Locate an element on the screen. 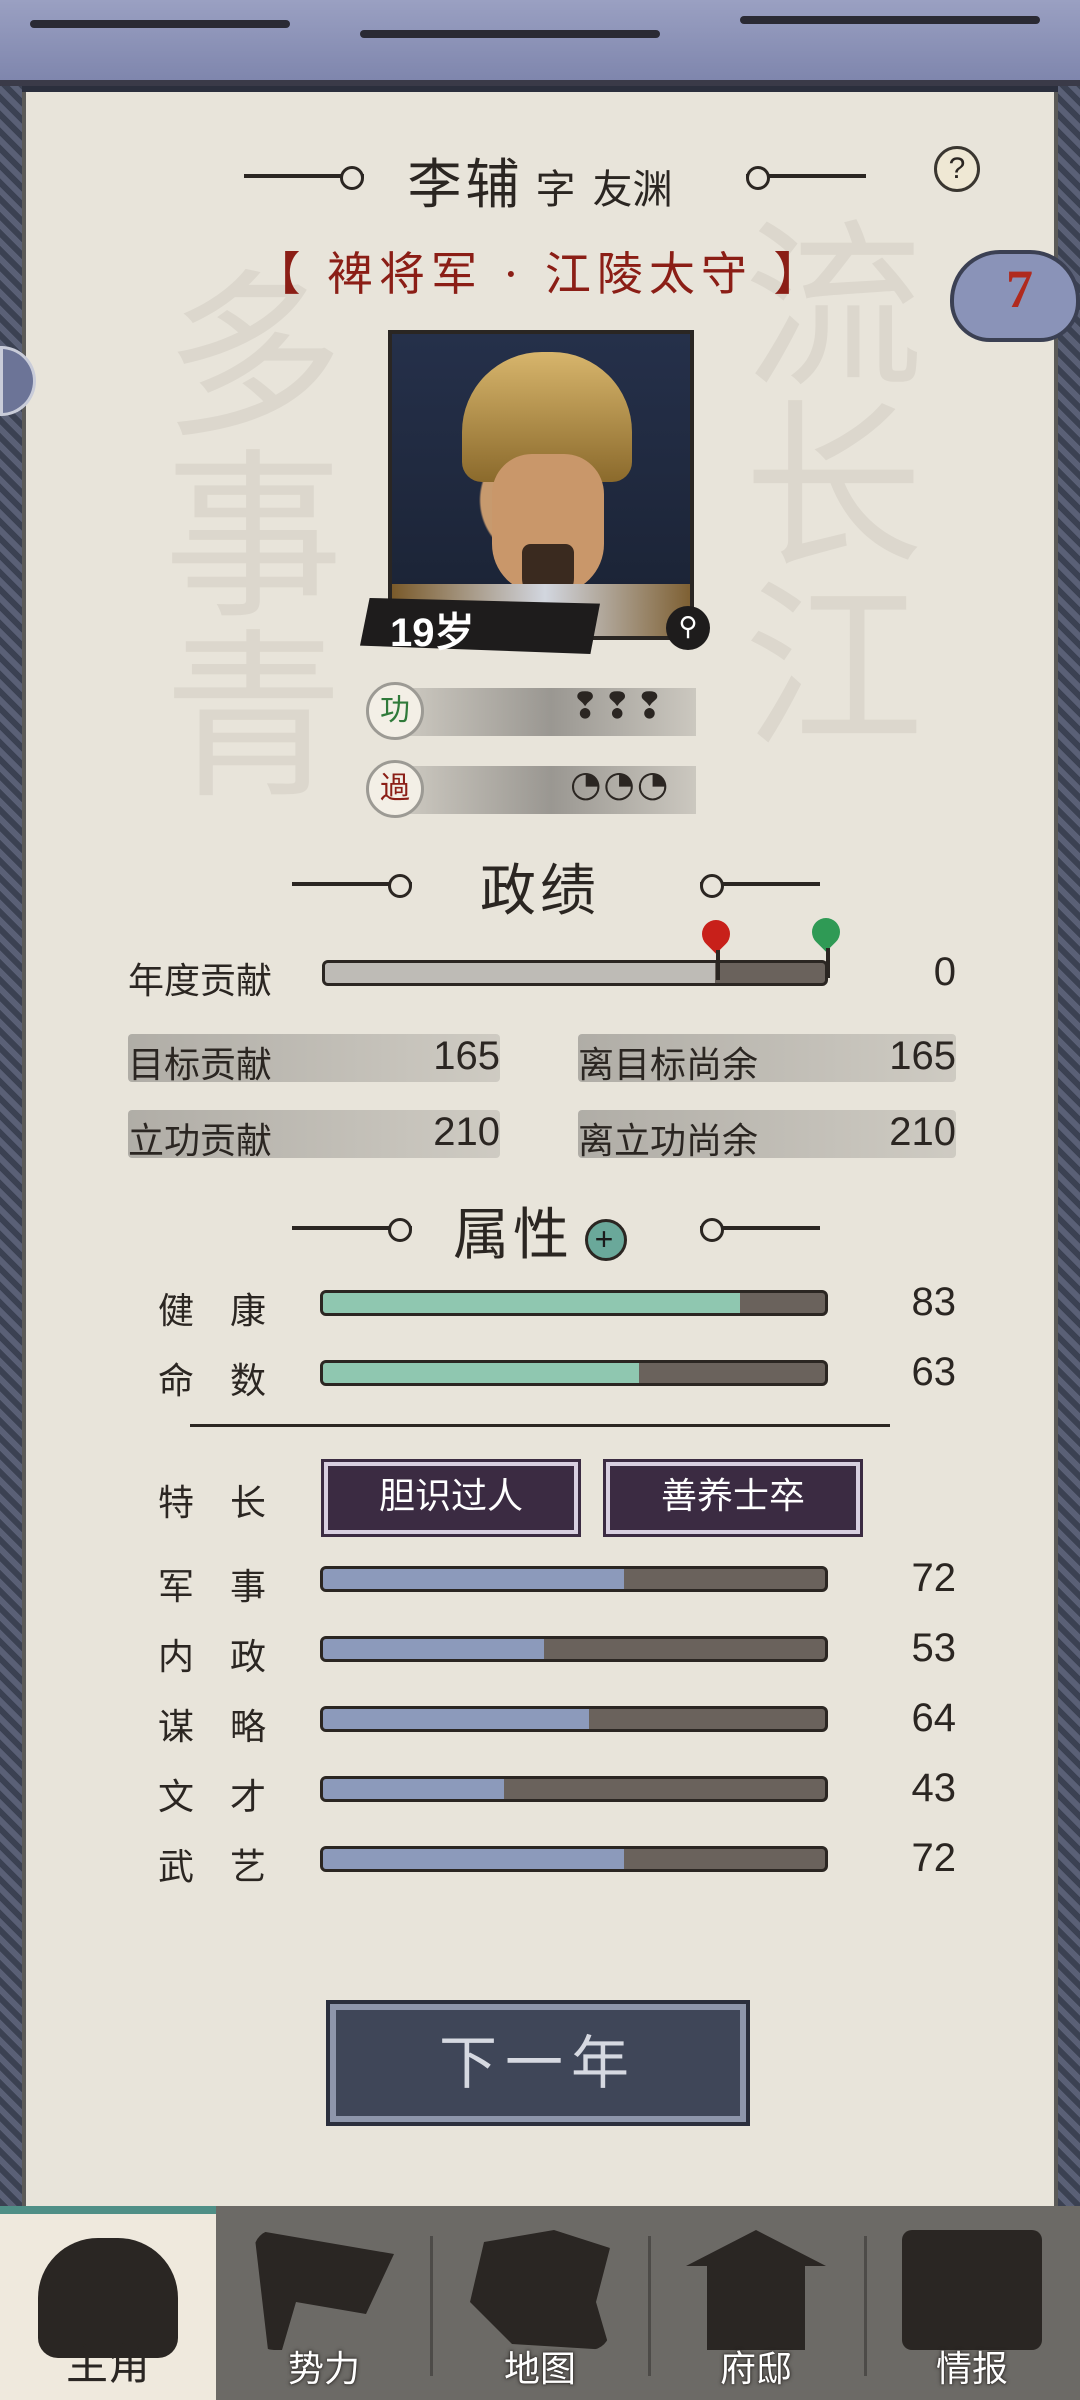 The height and width of the screenshot is (2400, 1080). merit-marker-stem is located at coordinates (828, 963).